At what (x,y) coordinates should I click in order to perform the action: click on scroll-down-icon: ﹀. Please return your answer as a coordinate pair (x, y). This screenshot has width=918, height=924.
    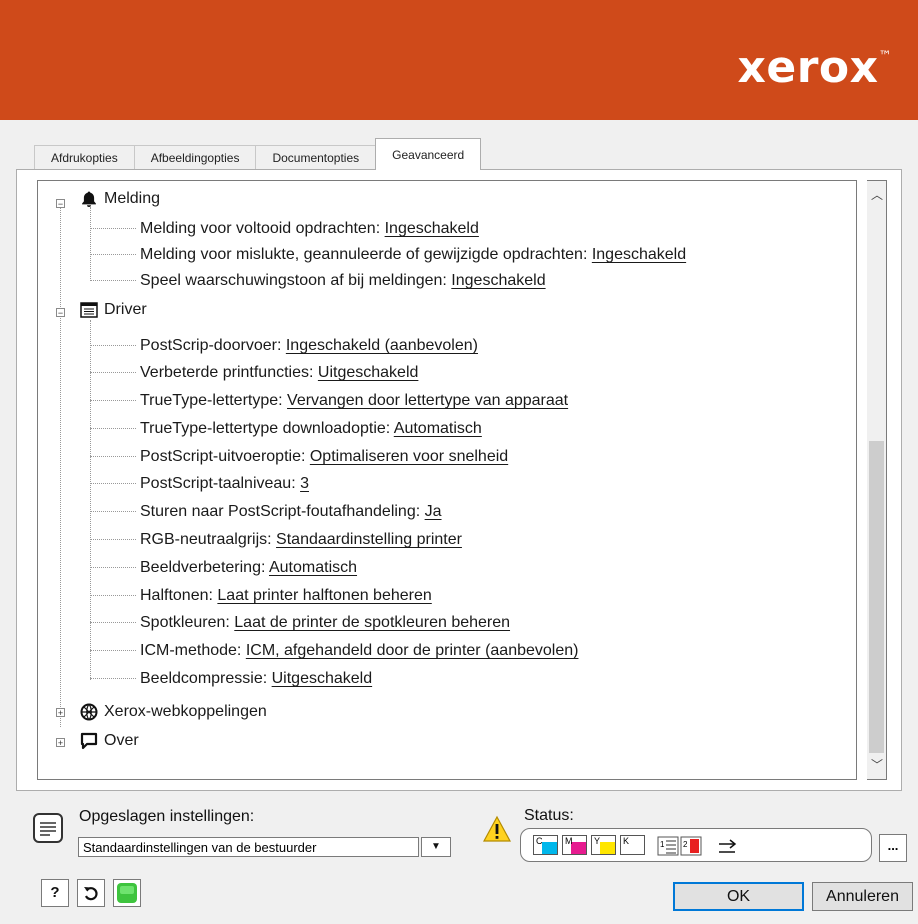
    Looking at the image, I should click on (877, 765).